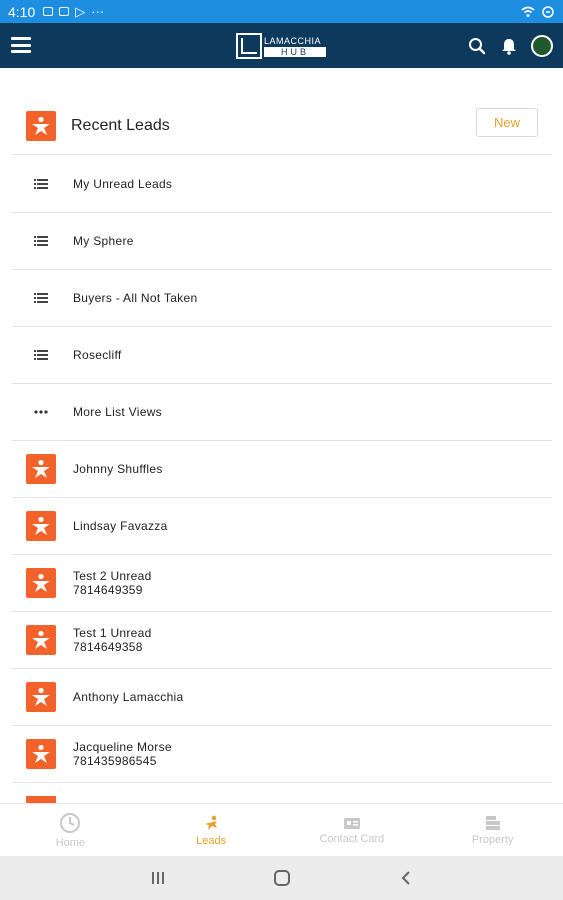  What do you see at coordinates (492, 822) in the screenshot?
I see `property-icon` at bounding box center [492, 822].